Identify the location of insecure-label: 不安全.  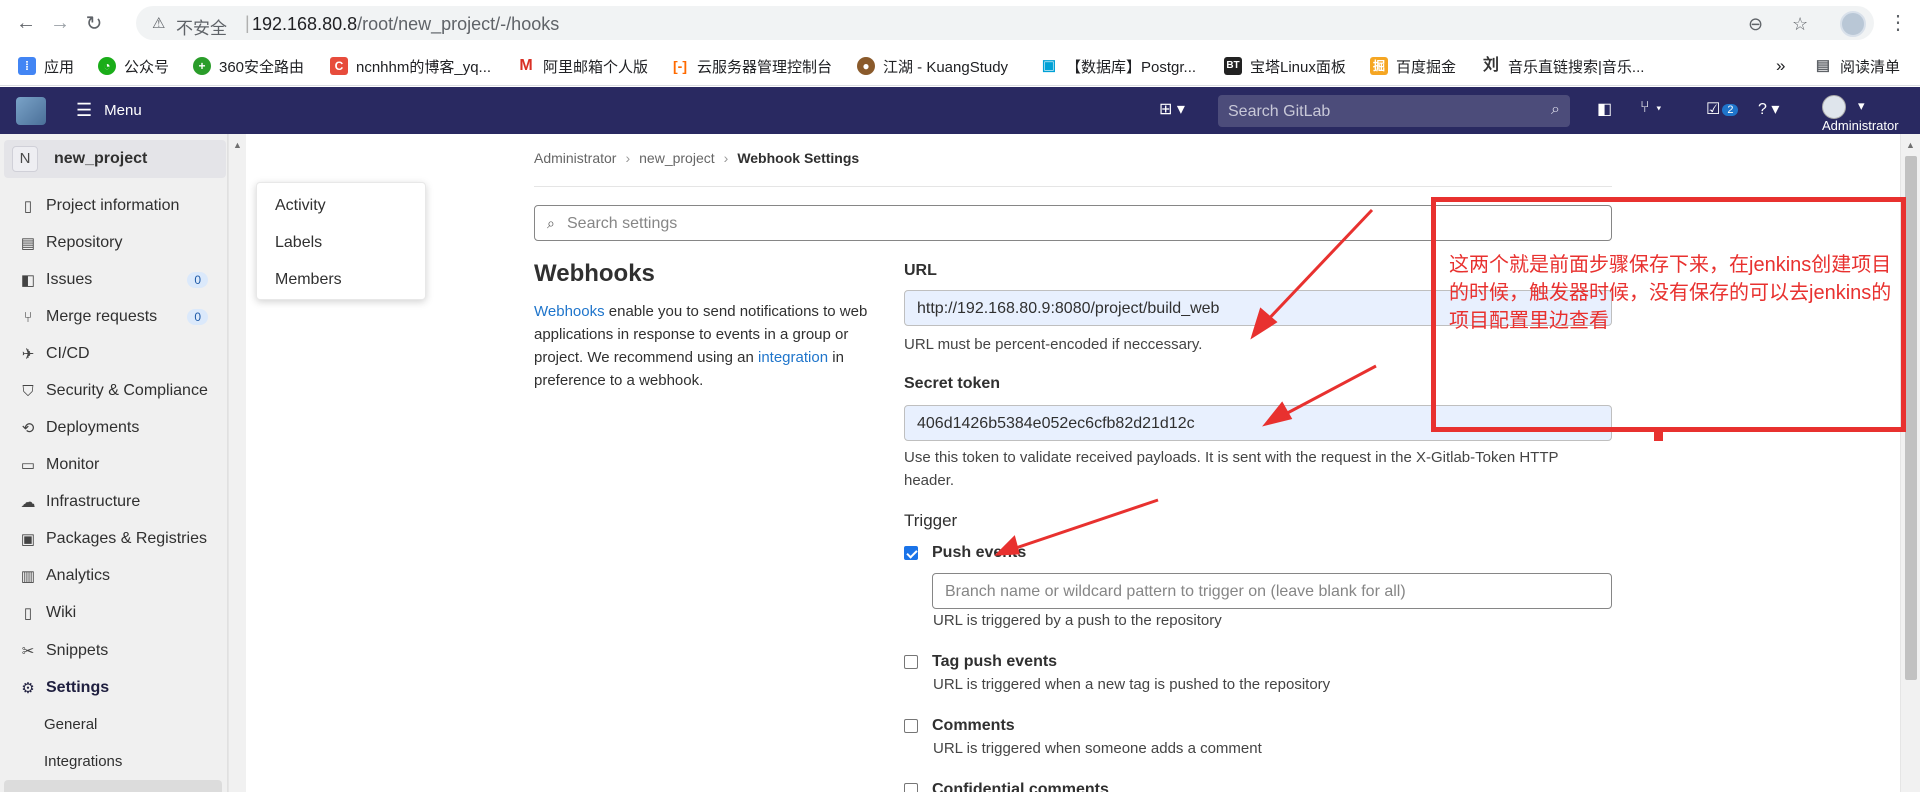
(201, 28).